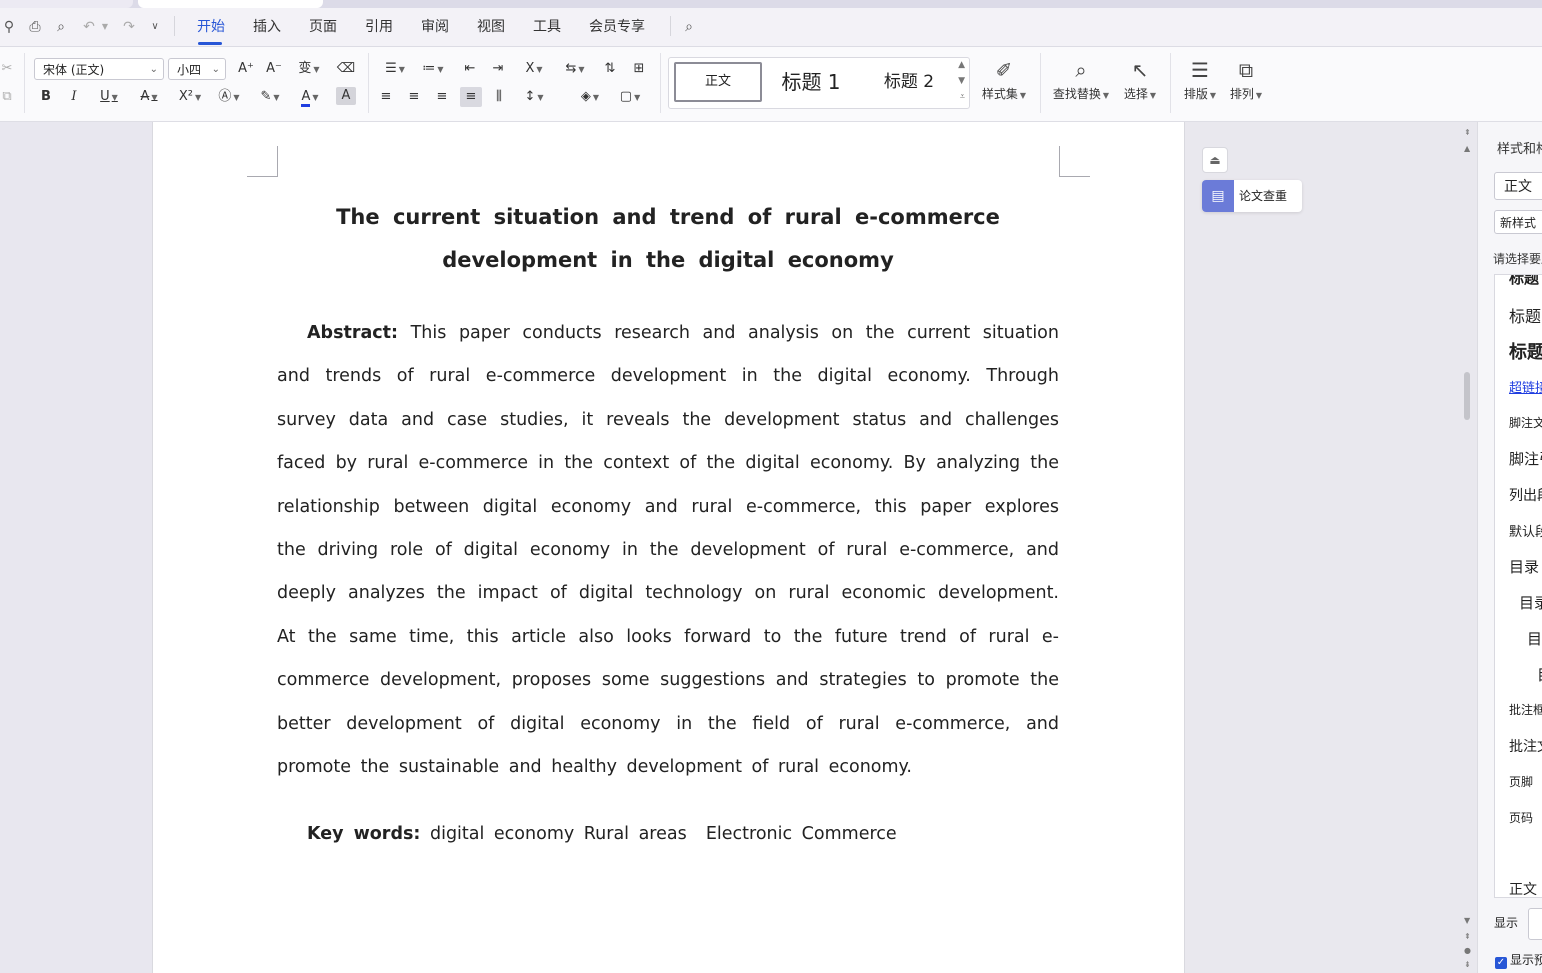  I want to click on plagiarism-check-button: ▤ 论文查重, so click(1252, 196).